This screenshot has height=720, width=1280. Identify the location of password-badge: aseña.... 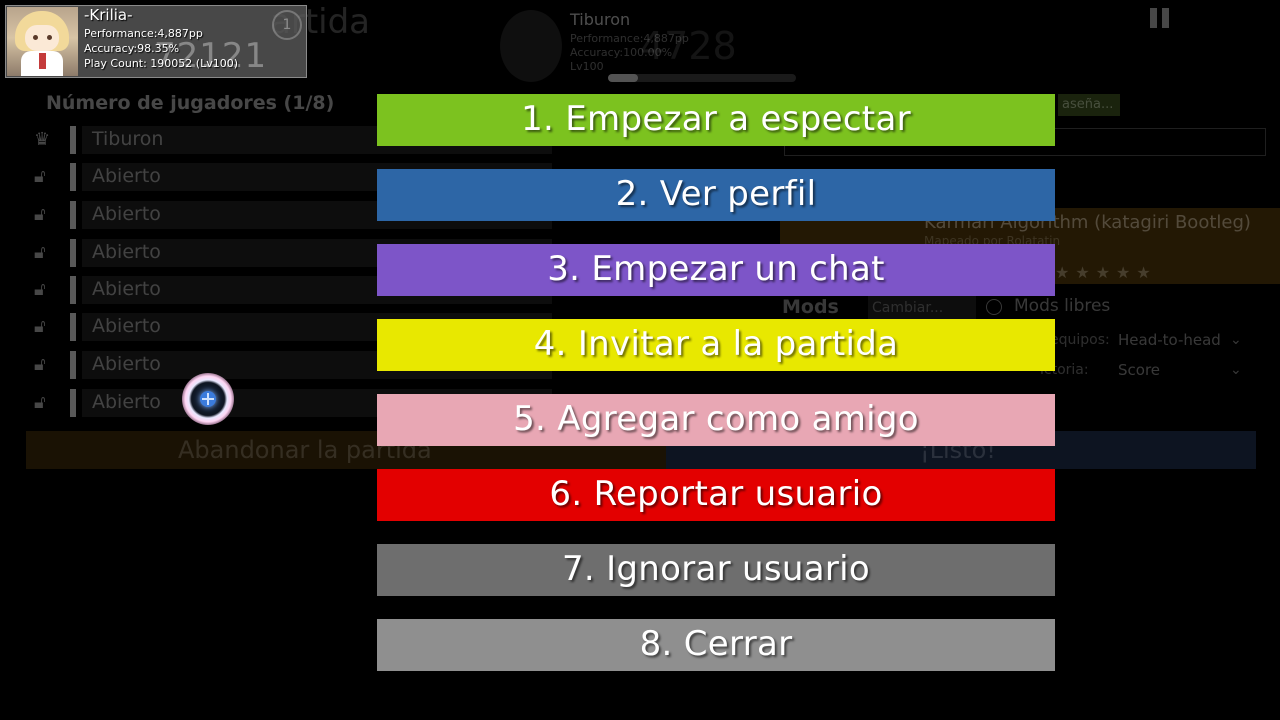
(1089, 105).